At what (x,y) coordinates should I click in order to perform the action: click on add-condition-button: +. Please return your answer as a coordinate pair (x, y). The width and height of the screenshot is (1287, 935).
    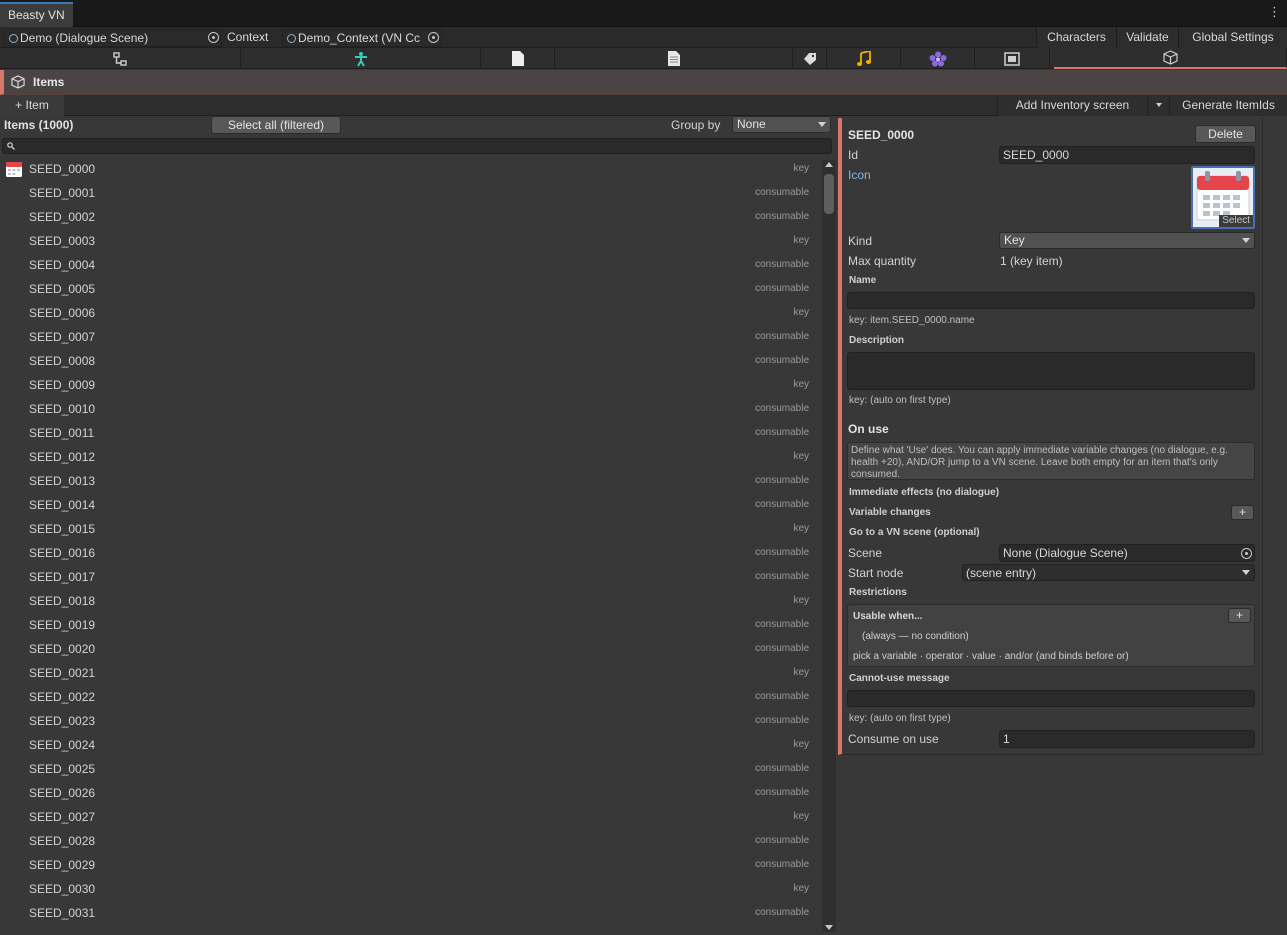
    Looking at the image, I should click on (1239, 615).